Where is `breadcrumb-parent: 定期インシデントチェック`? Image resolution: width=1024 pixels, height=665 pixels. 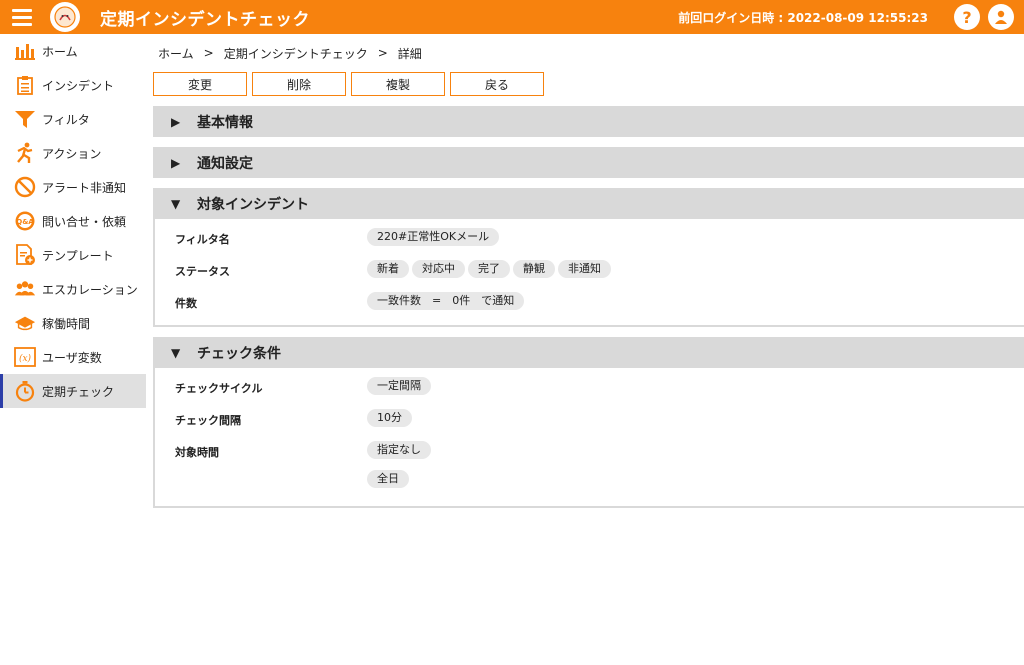 breadcrumb-parent: 定期インシデントチェック is located at coordinates (296, 53).